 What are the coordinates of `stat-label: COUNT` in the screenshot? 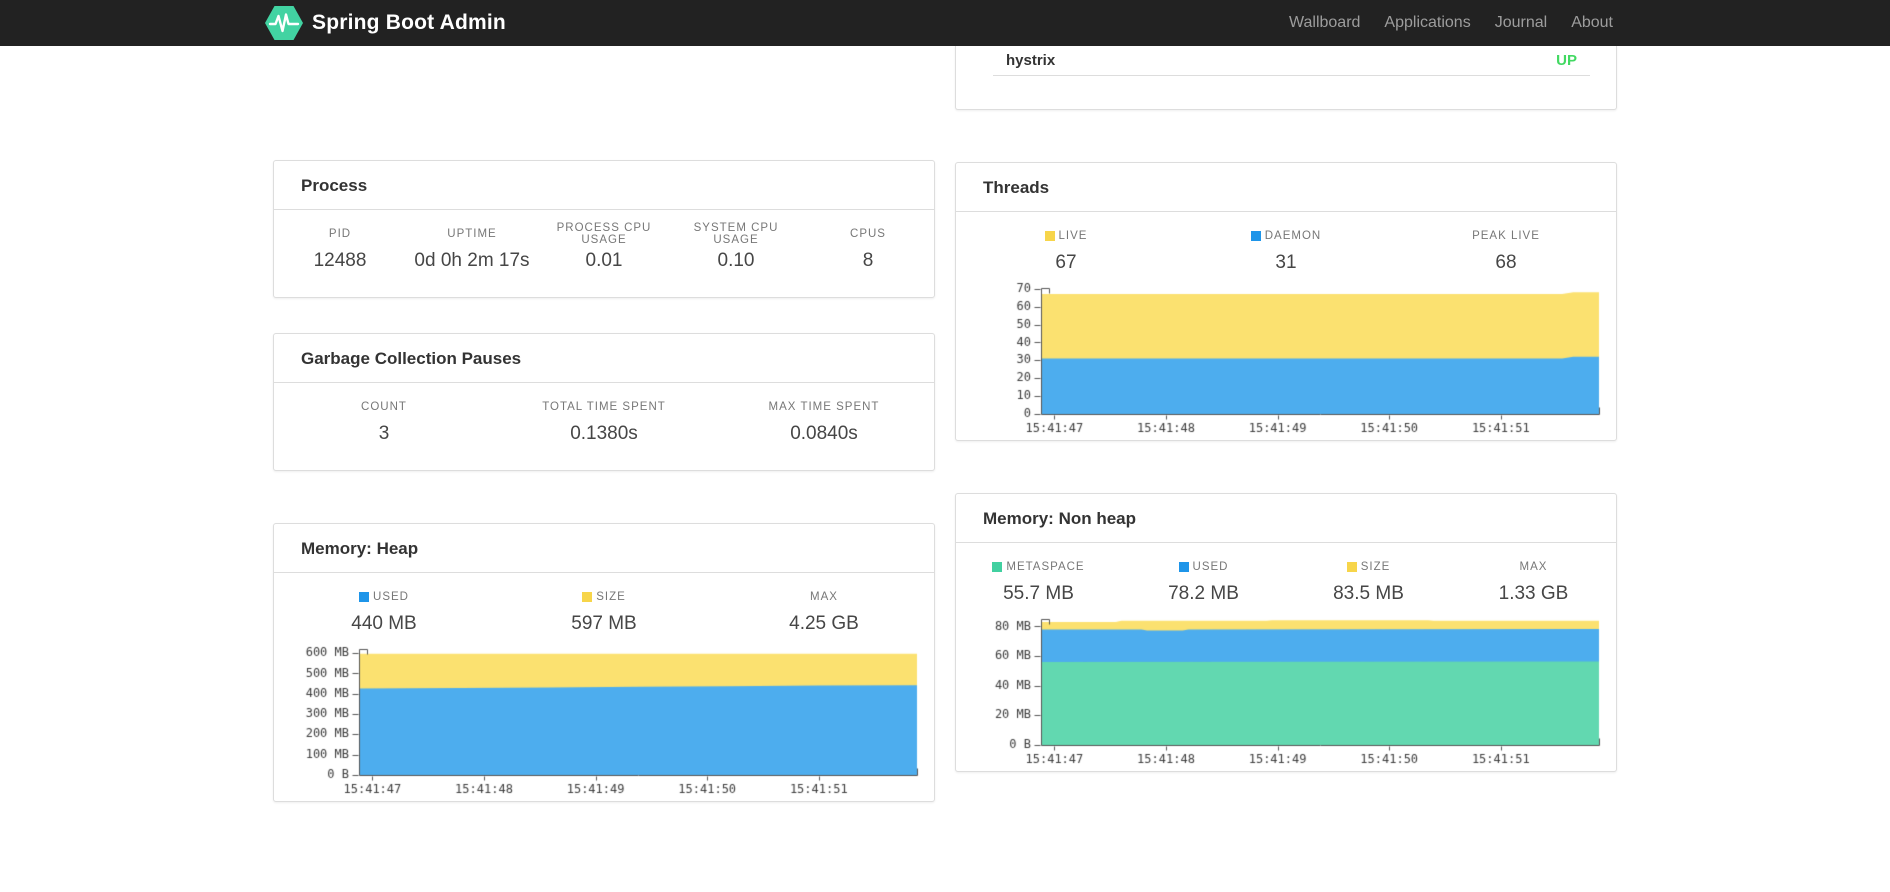 It's located at (384, 407).